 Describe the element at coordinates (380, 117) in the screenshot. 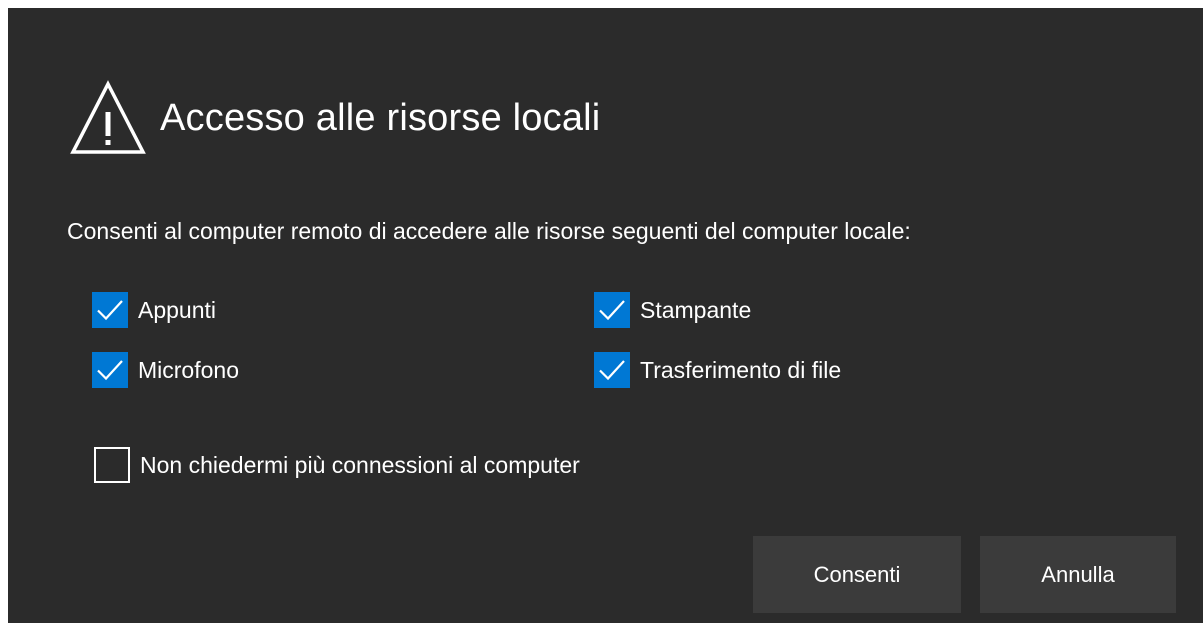

I see `dialog-title: Accesso alle risorse locali` at that location.